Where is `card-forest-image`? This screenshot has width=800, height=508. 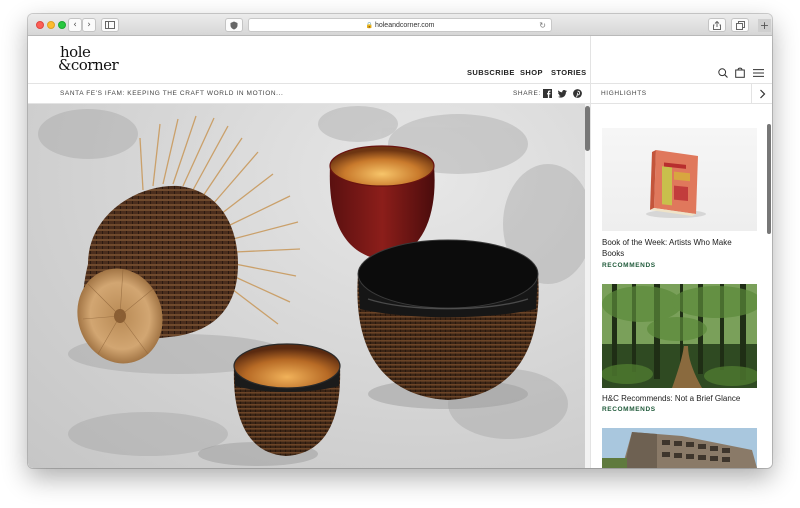
card-forest-image is located at coordinates (681, 336).